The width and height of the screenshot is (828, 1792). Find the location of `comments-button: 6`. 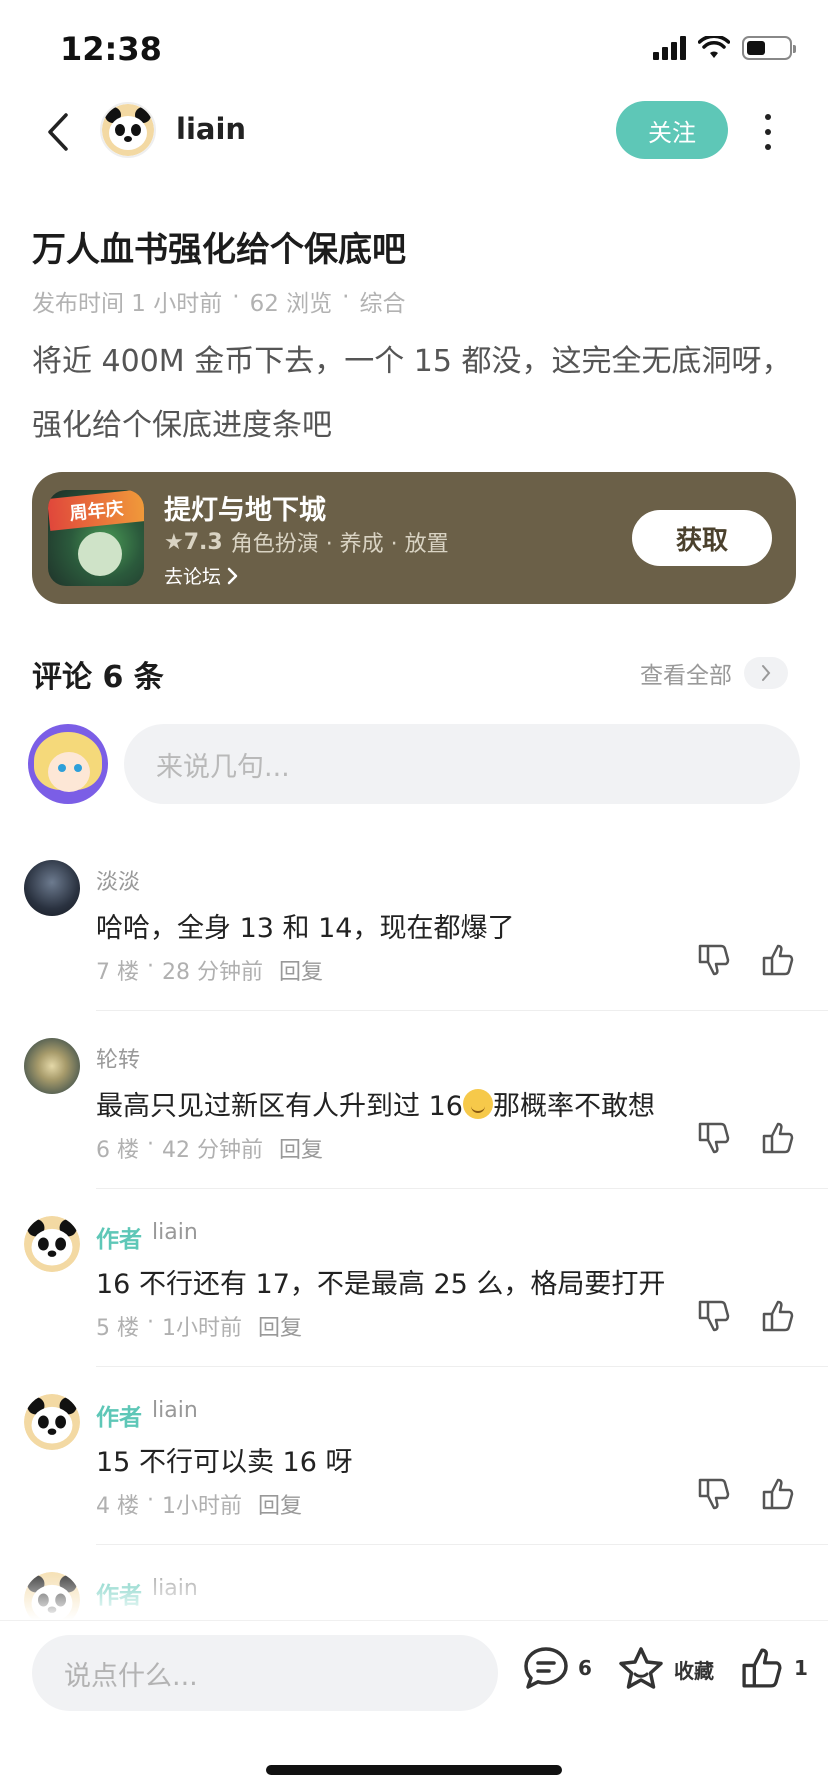

comments-button: 6 is located at coordinates (557, 1668).